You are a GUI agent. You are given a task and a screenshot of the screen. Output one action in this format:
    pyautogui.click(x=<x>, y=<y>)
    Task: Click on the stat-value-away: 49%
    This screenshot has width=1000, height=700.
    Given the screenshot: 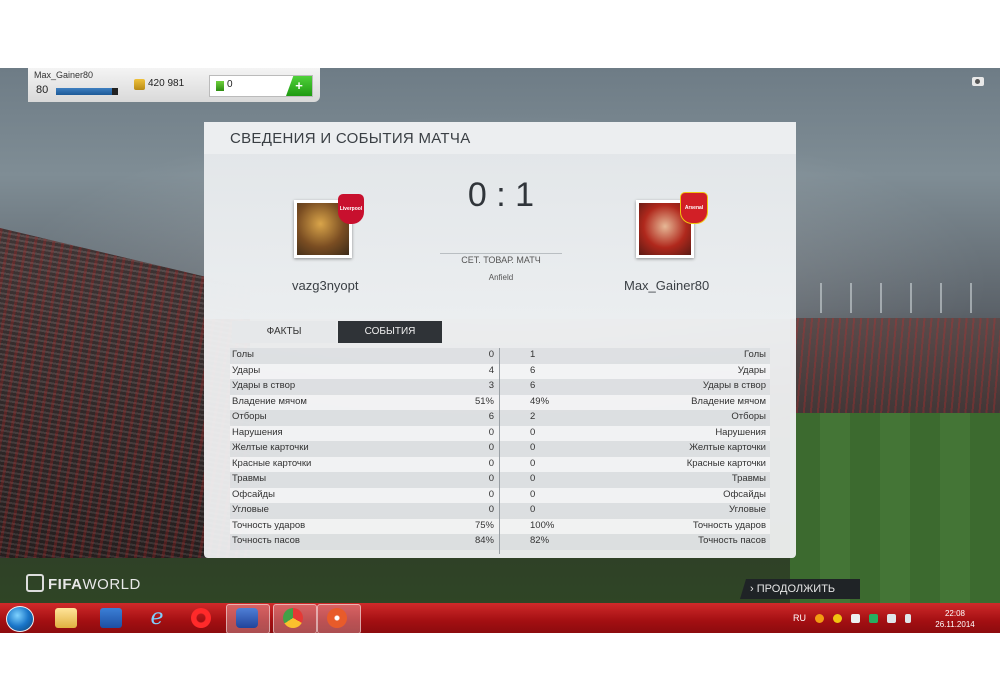 What is the action you would take?
    pyautogui.click(x=540, y=401)
    